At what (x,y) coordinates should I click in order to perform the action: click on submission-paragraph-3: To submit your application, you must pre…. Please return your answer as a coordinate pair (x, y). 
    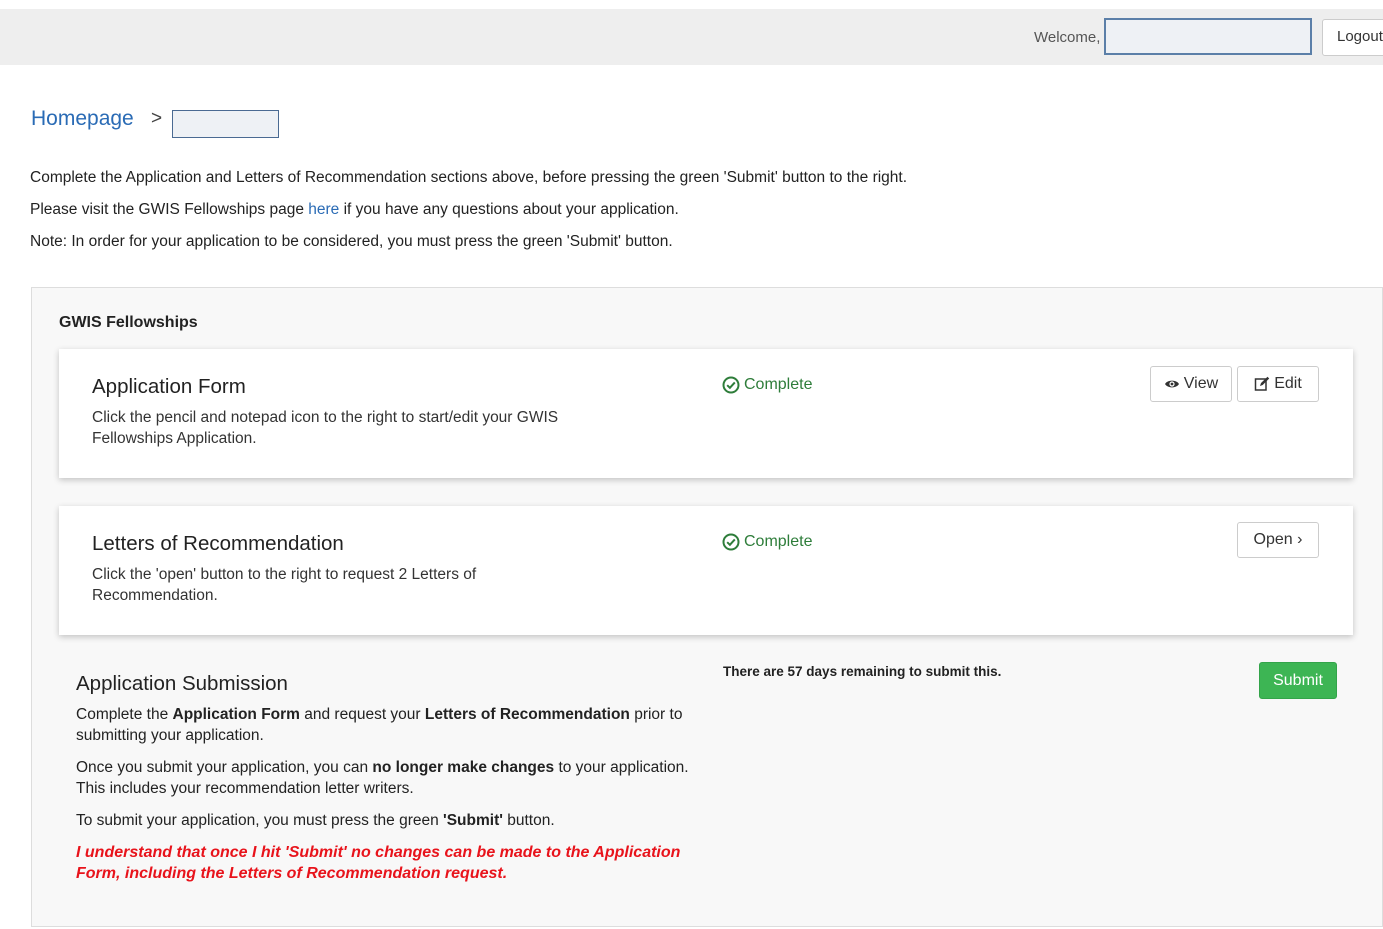
    Looking at the image, I should click on (396, 820).